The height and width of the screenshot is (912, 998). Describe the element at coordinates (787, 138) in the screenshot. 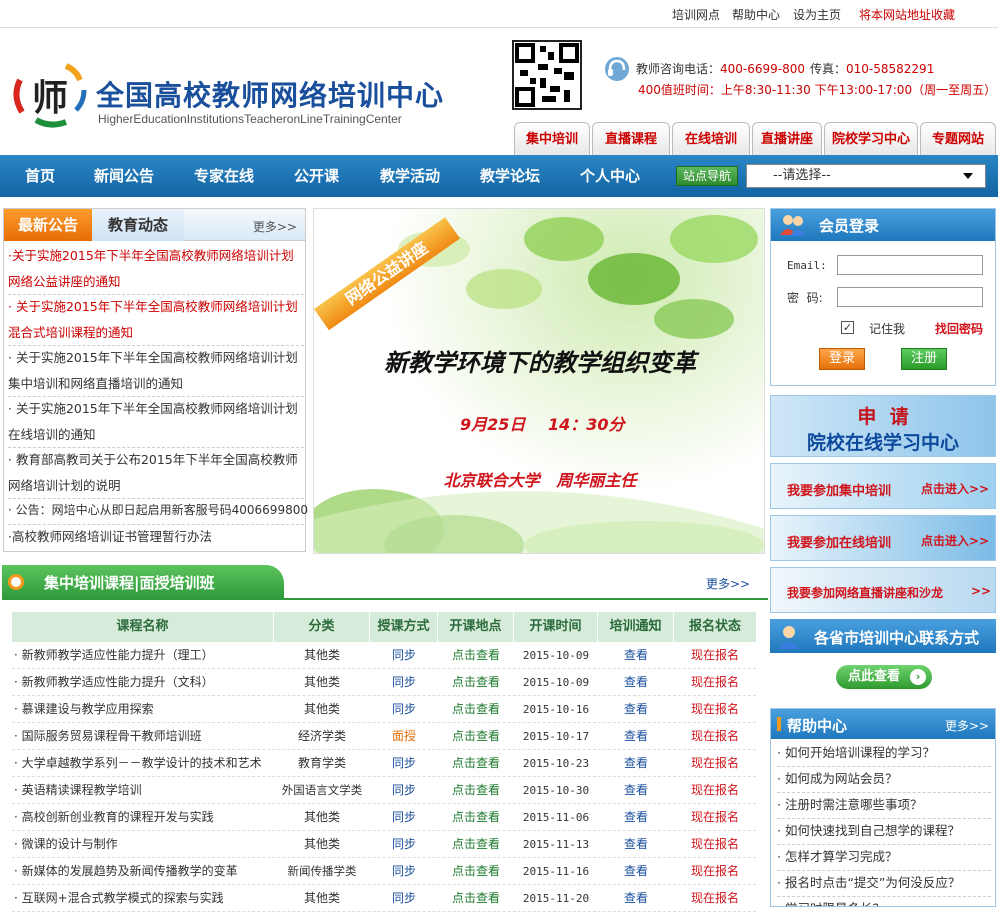

I see `tab-live-lectures: 直播讲座` at that location.